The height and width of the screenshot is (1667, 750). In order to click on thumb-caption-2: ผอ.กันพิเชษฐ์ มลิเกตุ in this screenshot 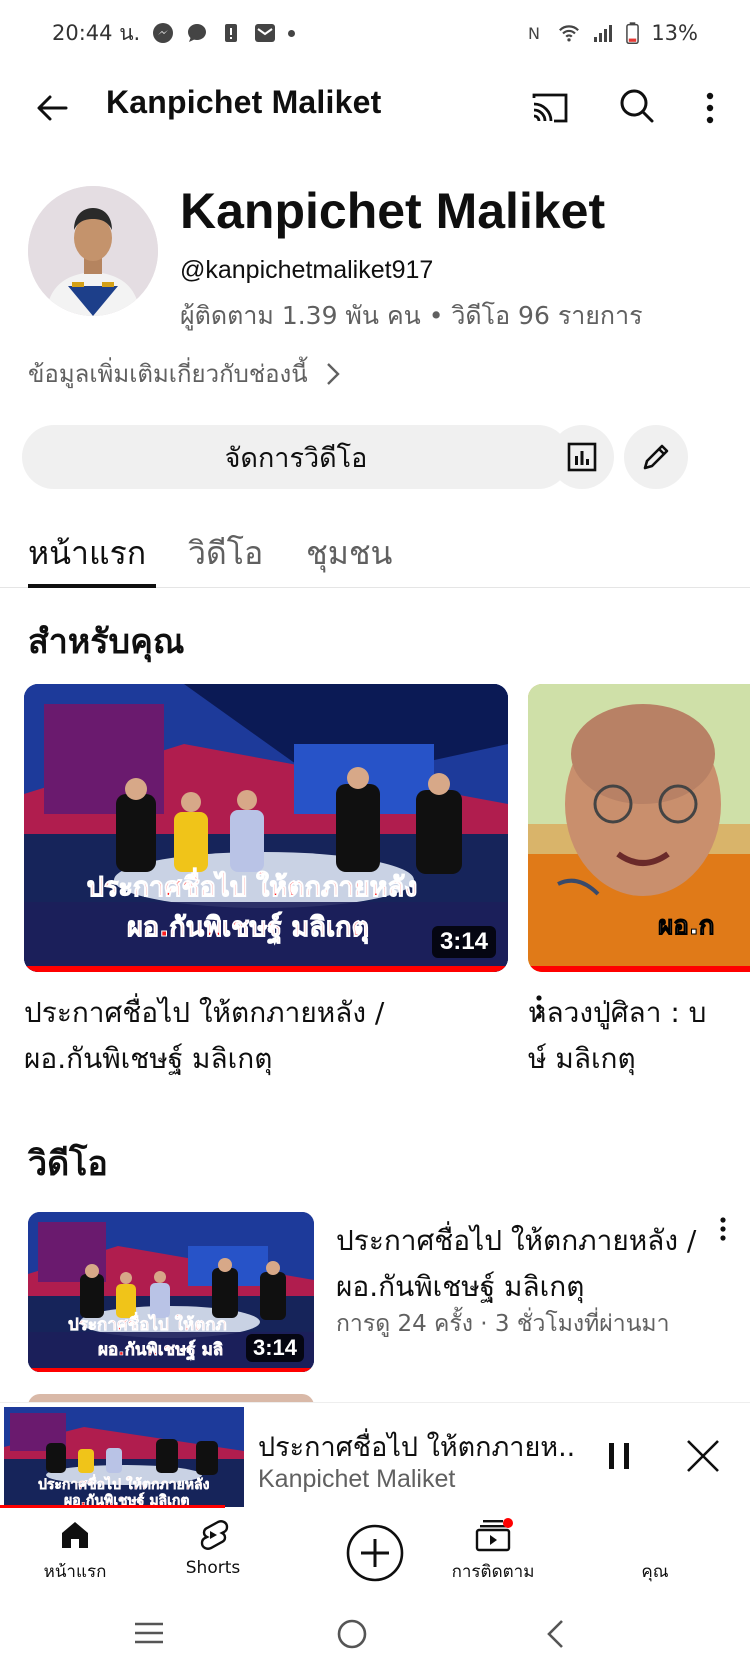, I will do `click(248, 928)`.